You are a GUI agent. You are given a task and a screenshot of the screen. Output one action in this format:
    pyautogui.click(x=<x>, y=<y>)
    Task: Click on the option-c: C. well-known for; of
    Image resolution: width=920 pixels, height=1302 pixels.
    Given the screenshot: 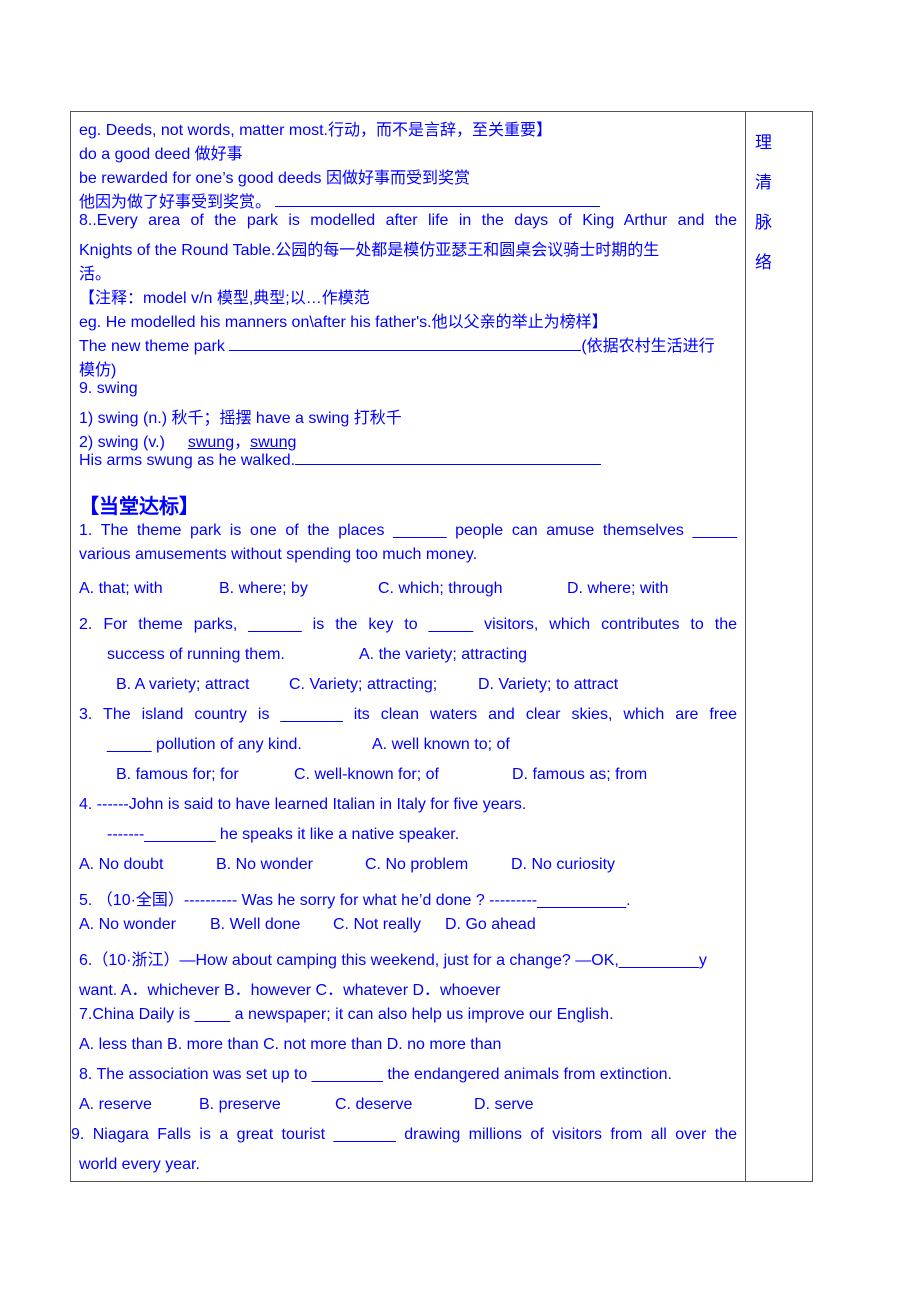 What is the action you would take?
    pyautogui.click(x=403, y=775)
    